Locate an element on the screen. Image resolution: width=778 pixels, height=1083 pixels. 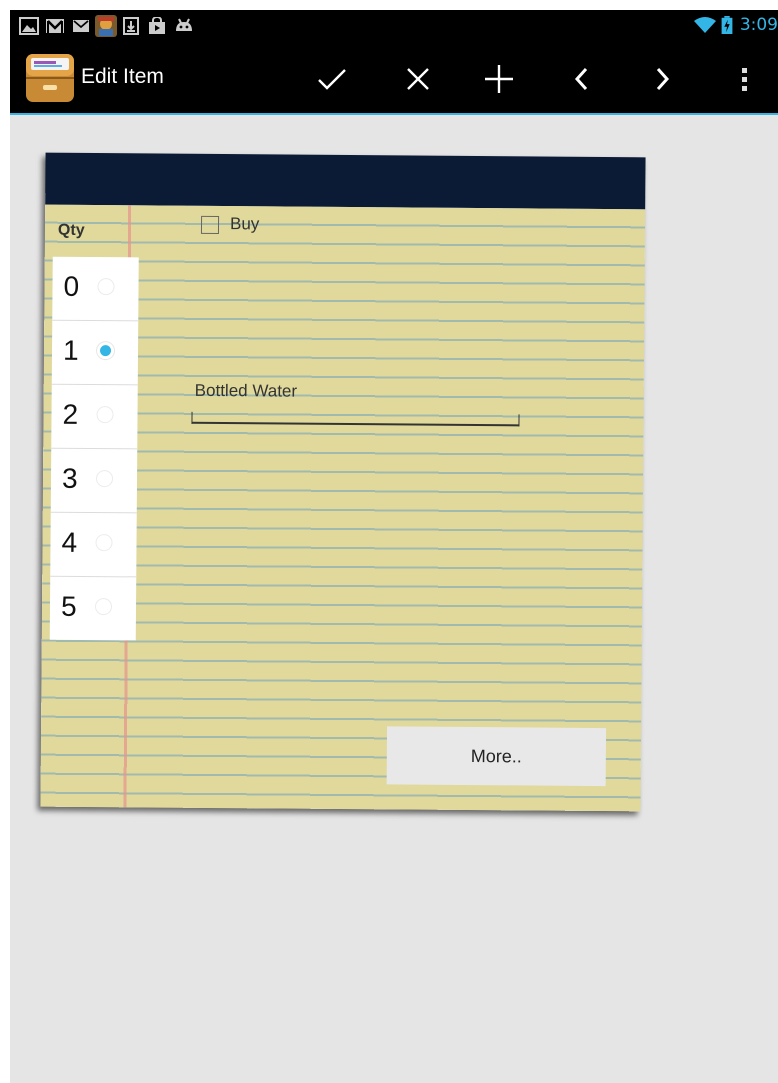
action-bar-divider is located at coordinates (394, 114).